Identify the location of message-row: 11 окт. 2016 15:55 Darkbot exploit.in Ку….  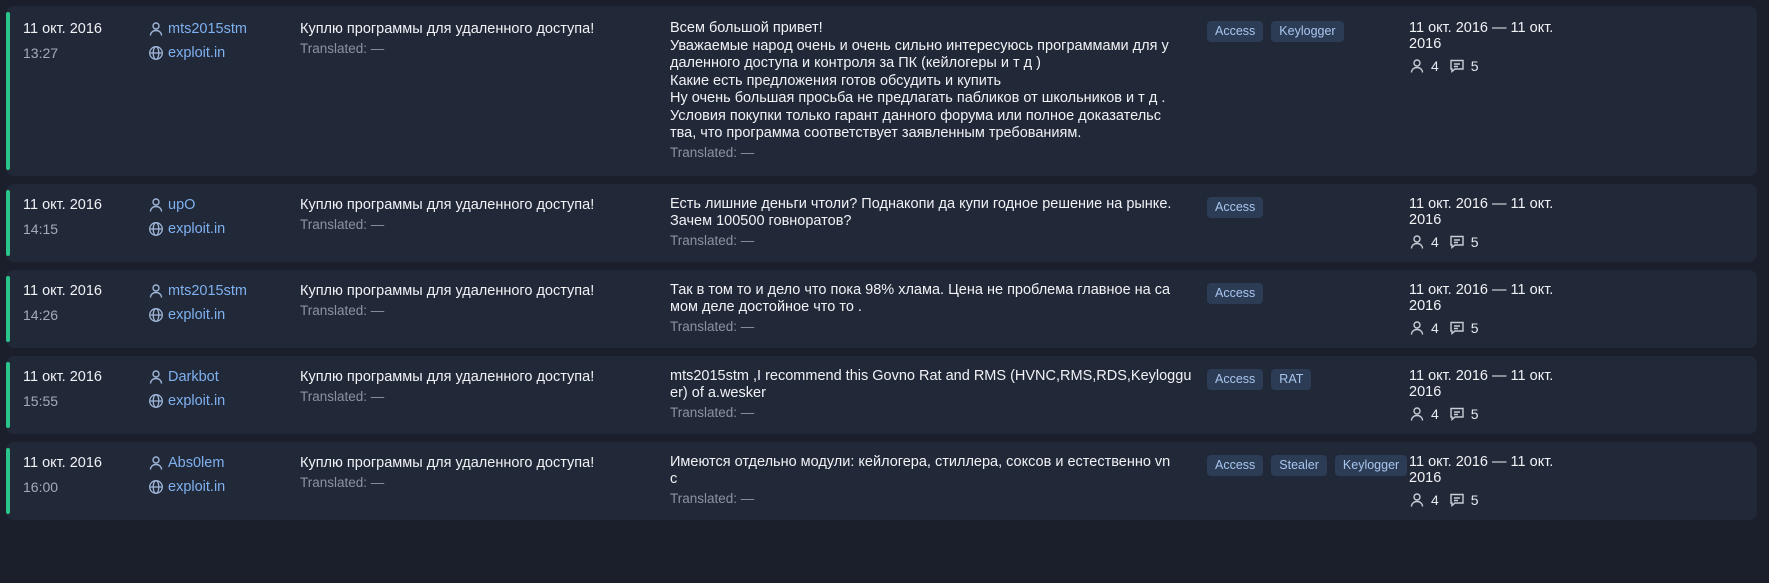
(881, 394).